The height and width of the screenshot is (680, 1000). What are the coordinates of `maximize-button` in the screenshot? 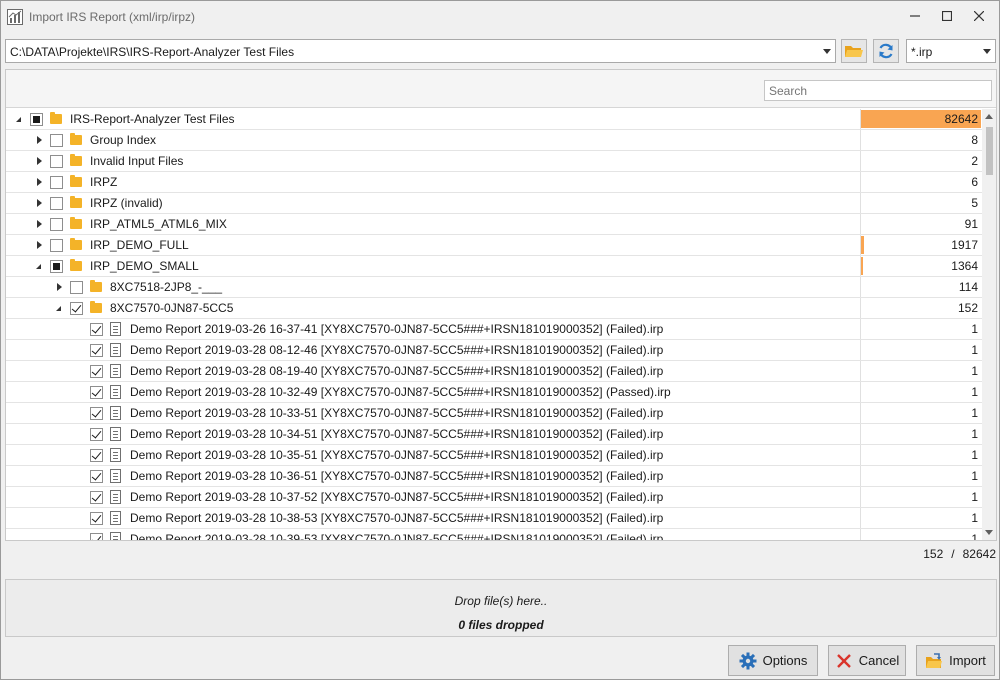 It's located at (947, 16).